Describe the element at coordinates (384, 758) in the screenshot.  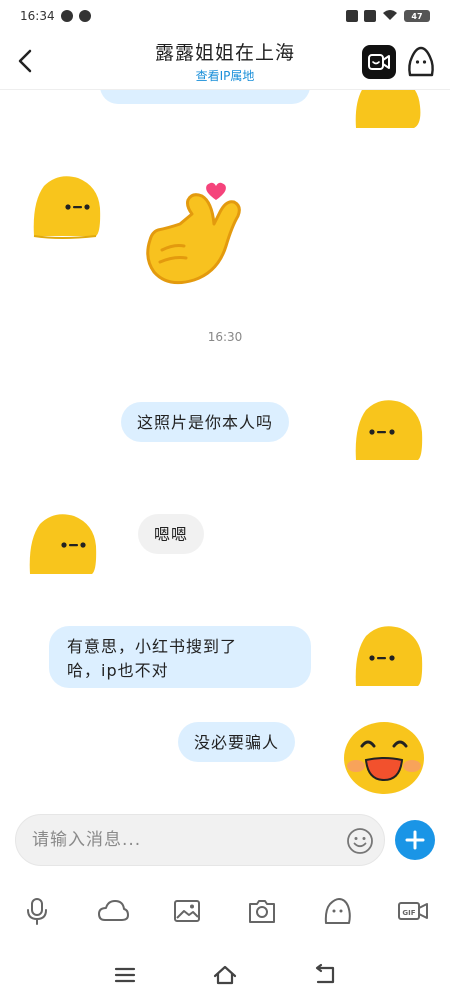
I see `laughing-avatar-sticker` at that location.